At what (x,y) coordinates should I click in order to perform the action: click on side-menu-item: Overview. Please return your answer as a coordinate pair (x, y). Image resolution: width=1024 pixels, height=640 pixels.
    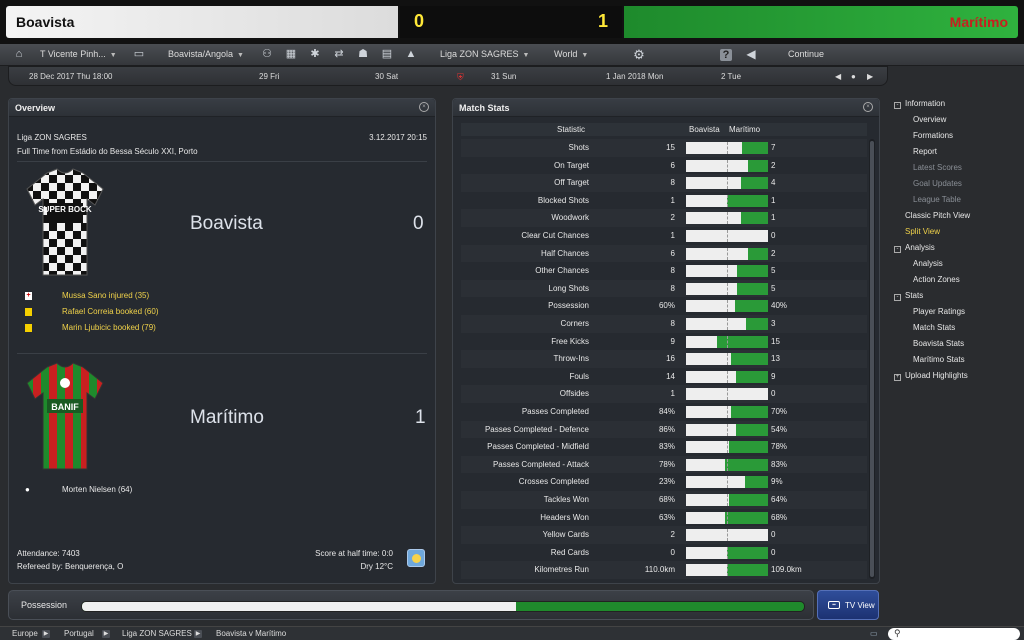
    Looking at the image, I should click on (929, 119).